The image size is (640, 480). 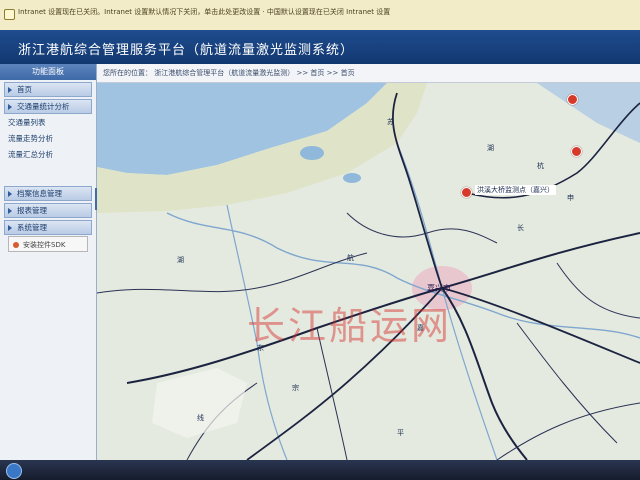 I want to click on map-label: 线, so click(x=200, y=418).